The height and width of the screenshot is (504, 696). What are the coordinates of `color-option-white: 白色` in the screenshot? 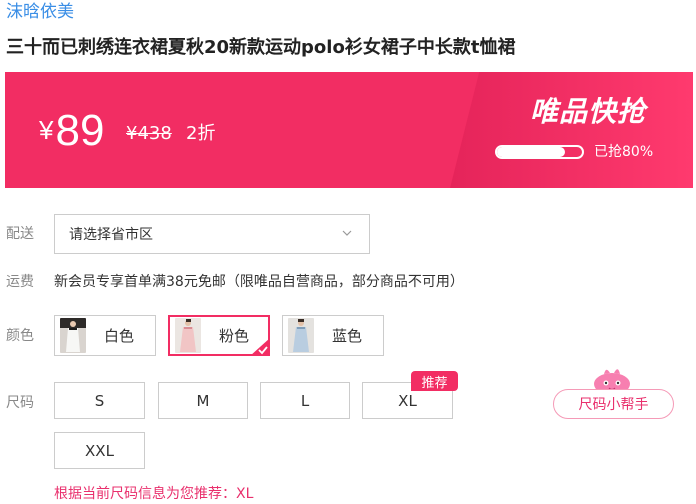 It's located at (105, 335).